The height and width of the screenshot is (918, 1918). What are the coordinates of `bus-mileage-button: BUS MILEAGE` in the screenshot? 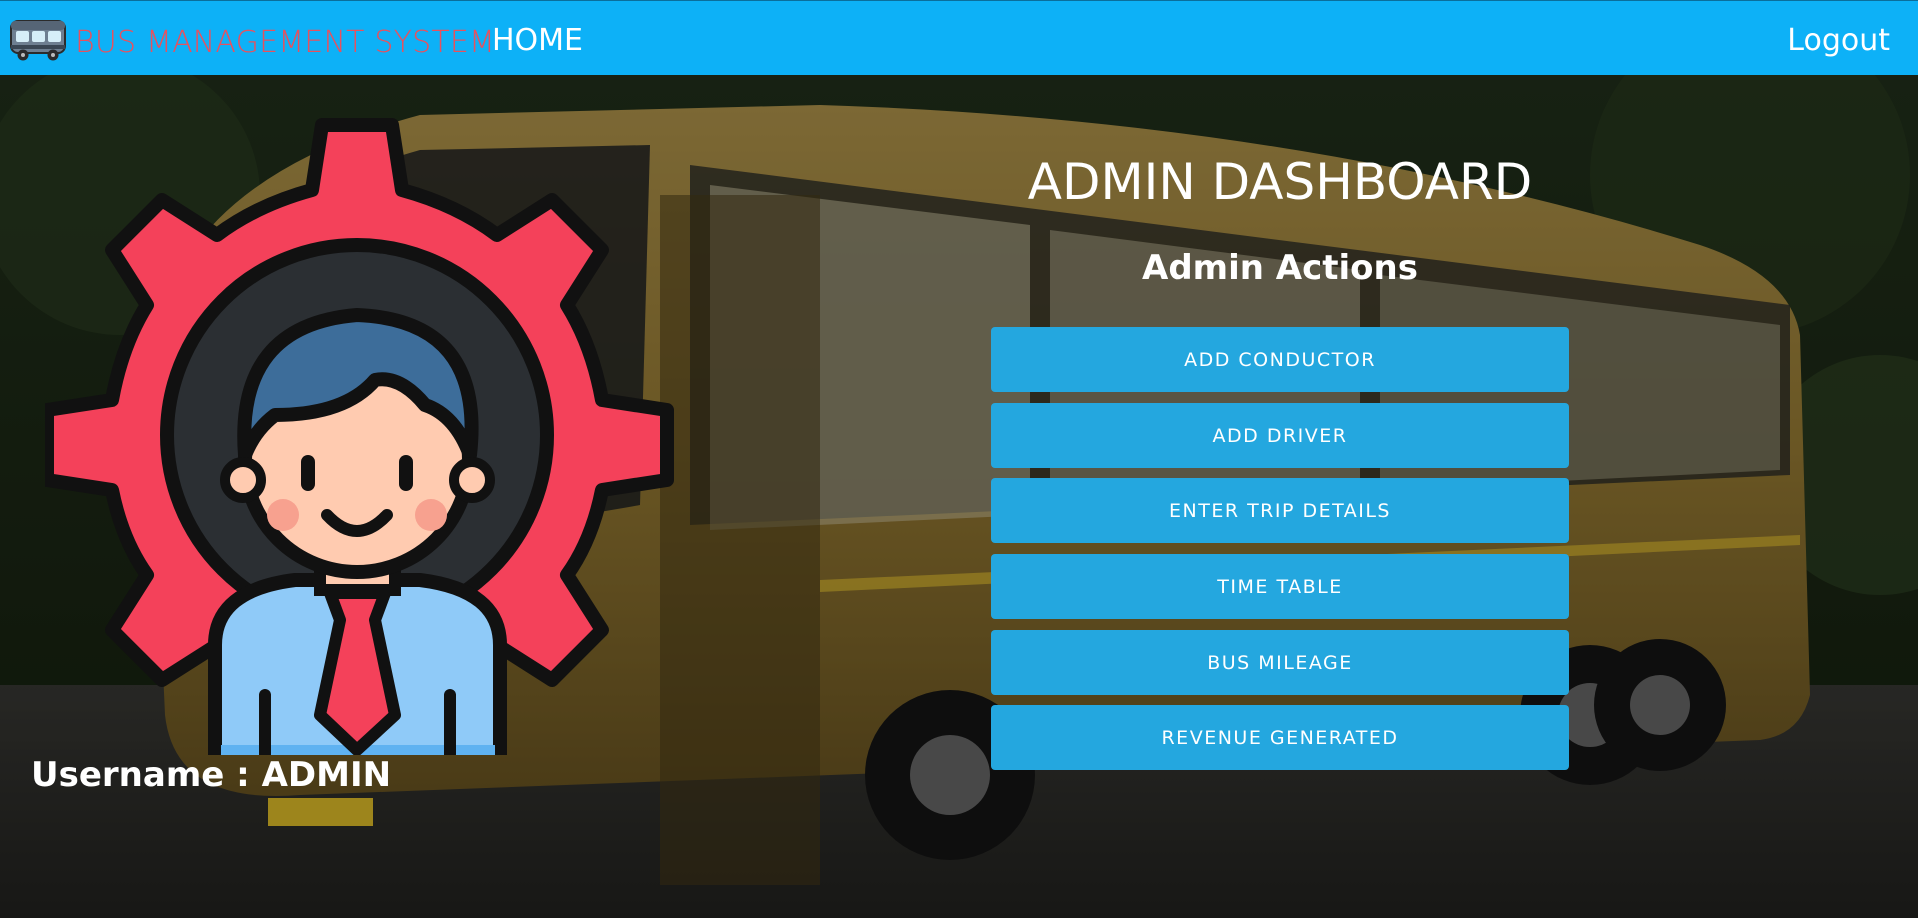 It's located at (1280, 662).